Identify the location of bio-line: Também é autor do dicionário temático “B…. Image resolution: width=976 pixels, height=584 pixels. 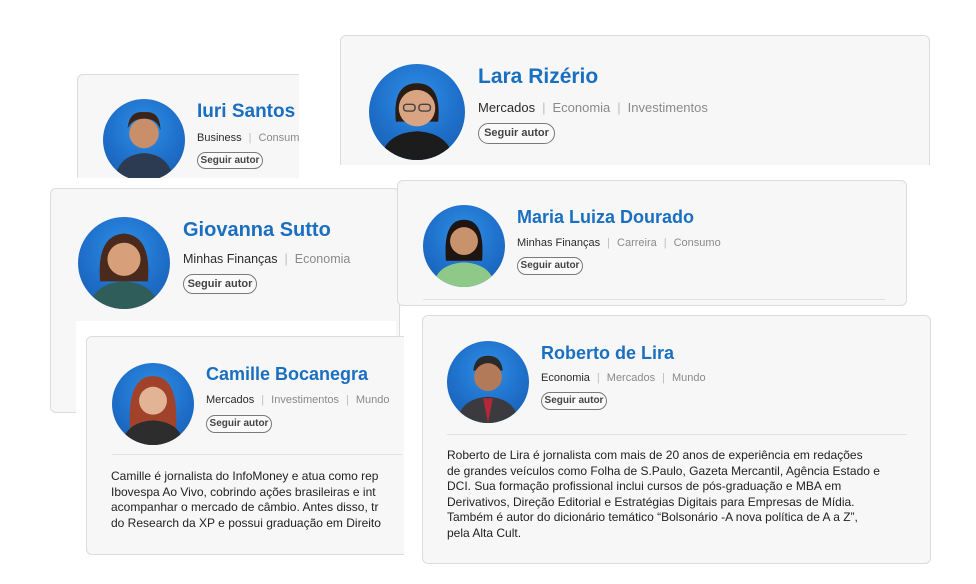
(652, 517).